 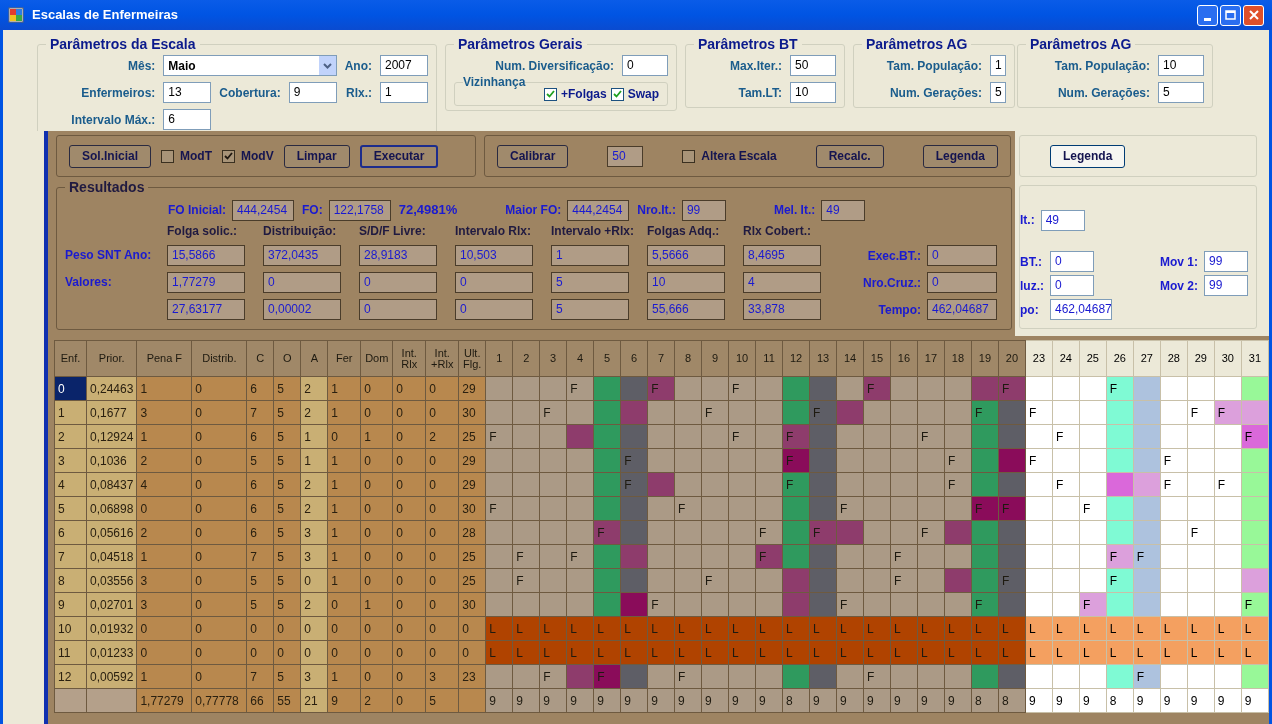 I want to click on column-header: 8, so click(x=688, y=358).